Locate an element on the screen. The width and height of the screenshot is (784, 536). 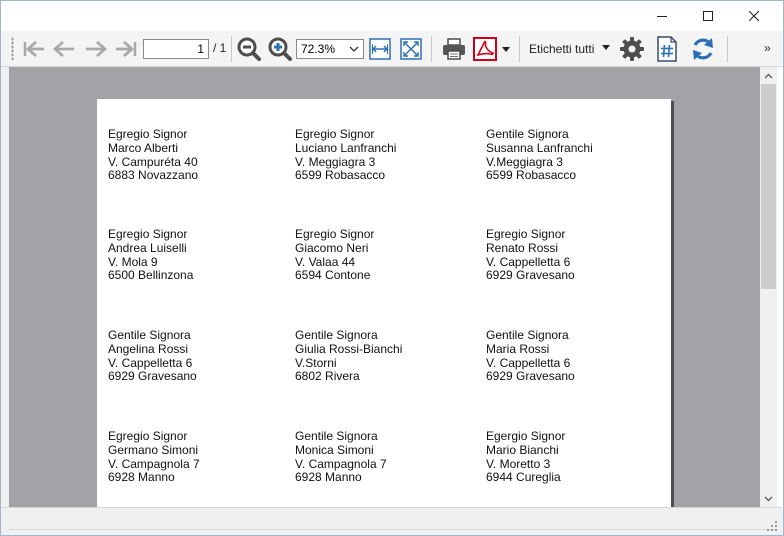
chevron-up-icon is located at coordinates (768, 75).